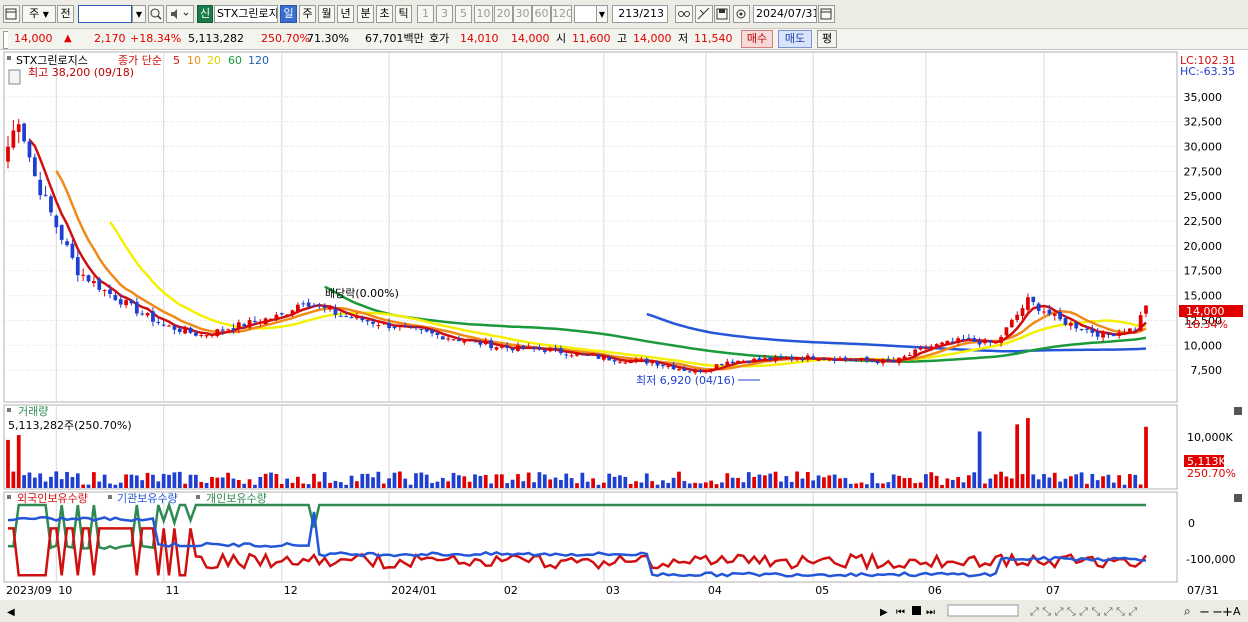 This screenshot has height=622, width=1248. Describe the element at coordinates (884, 612) in the screenshot. I see `scroll-right-icon: ▶` at that location.